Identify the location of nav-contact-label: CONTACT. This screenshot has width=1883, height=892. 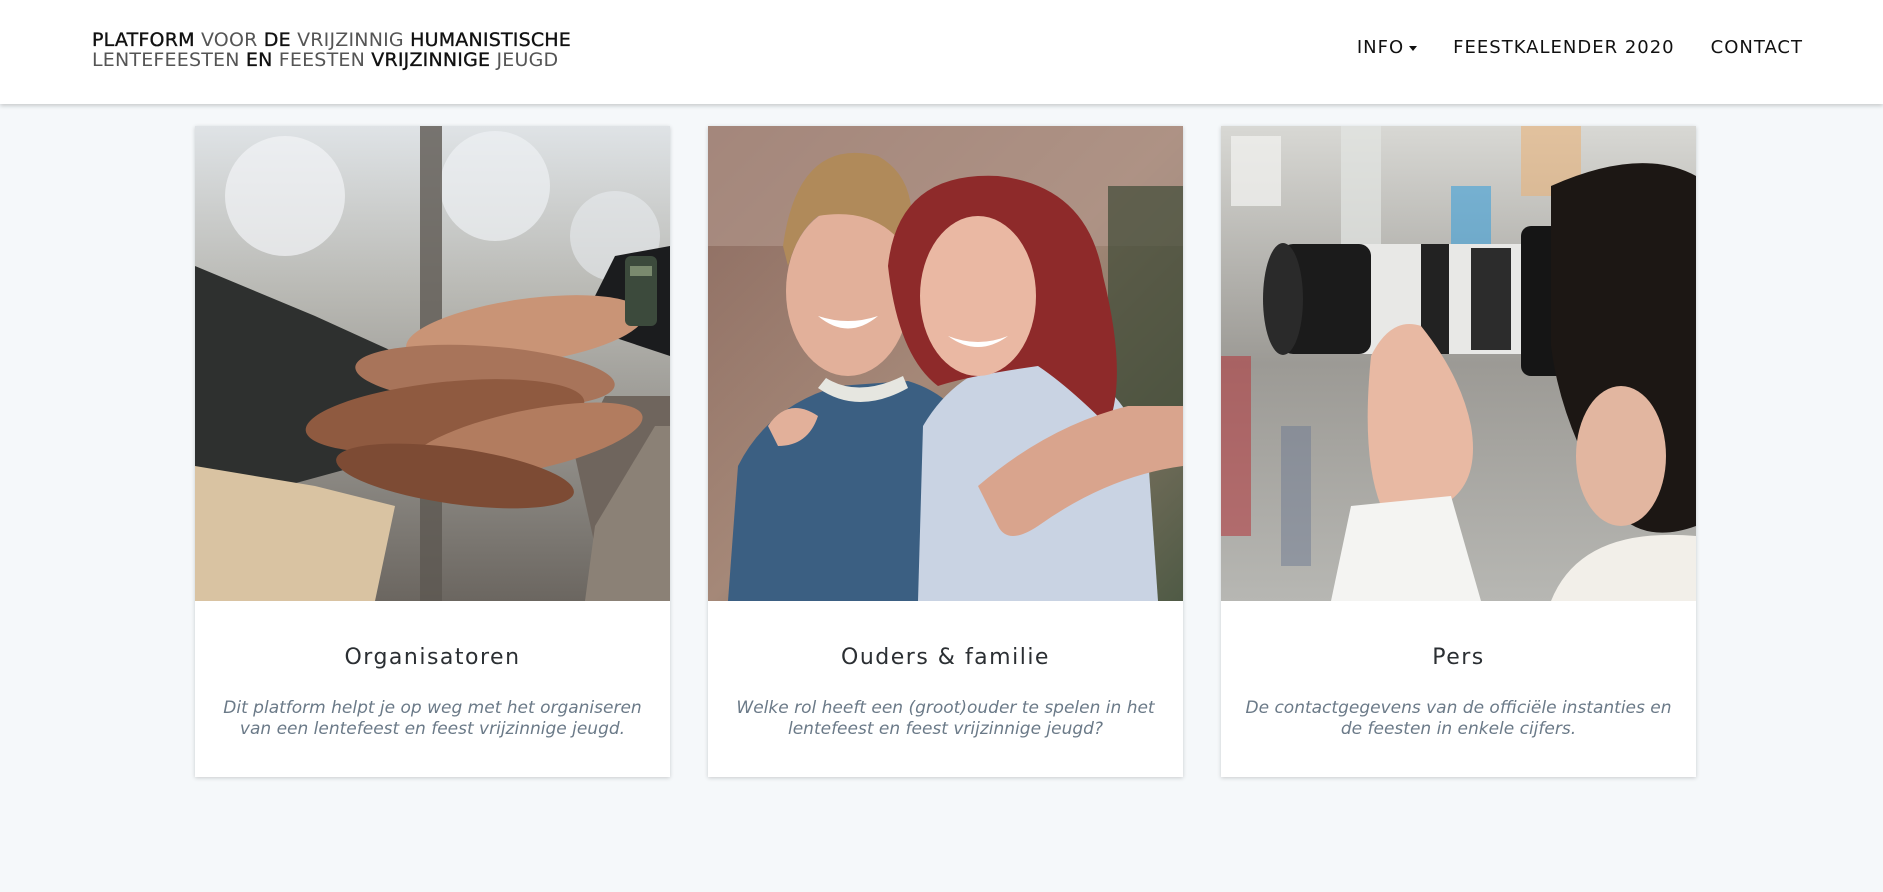
(1756, 47).